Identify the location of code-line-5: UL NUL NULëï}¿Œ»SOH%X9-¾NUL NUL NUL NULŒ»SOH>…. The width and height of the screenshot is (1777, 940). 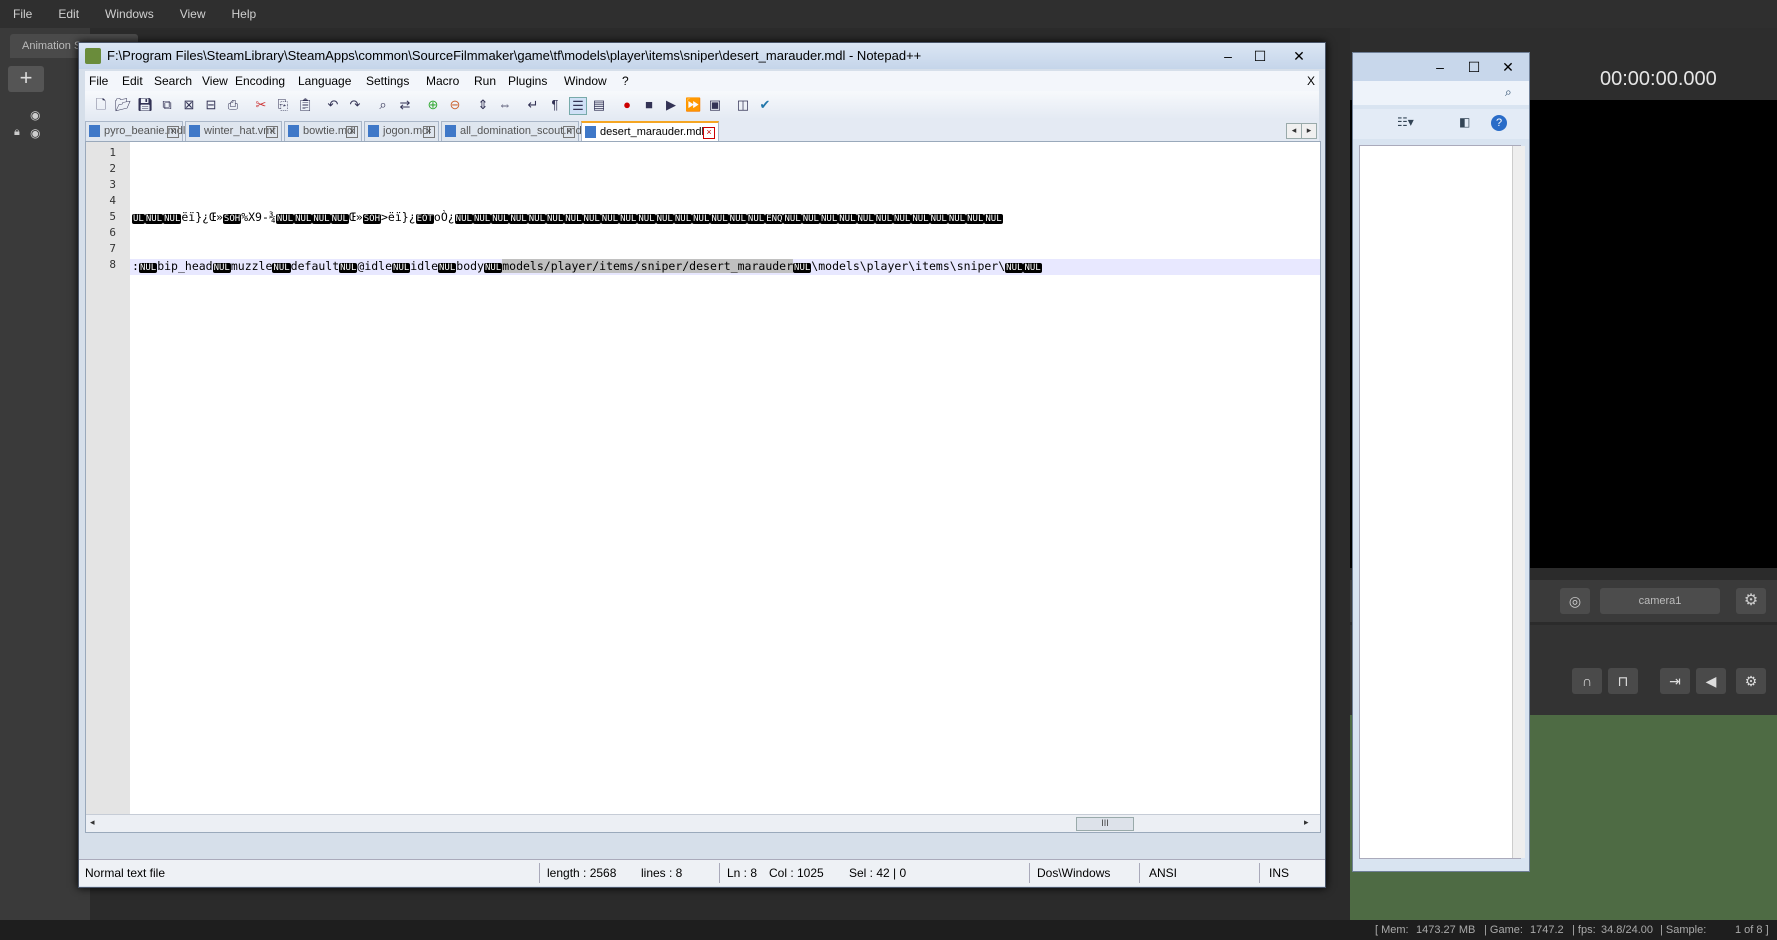
(725, 217).